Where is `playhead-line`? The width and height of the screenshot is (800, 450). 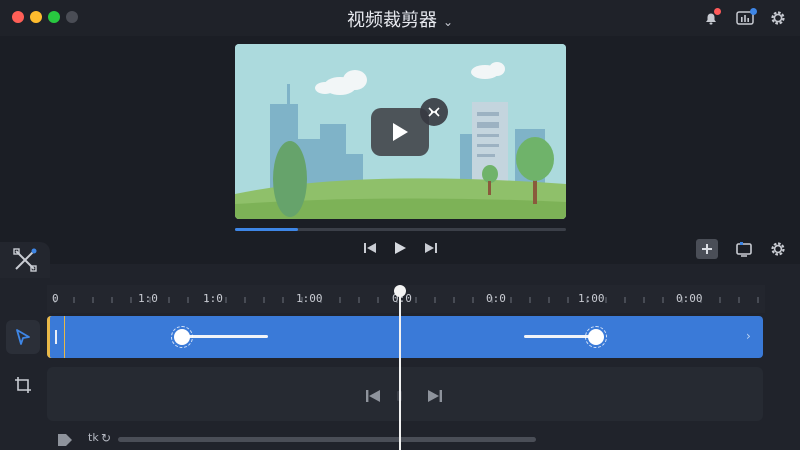 playhead-line is located at coordinates (400, 371).